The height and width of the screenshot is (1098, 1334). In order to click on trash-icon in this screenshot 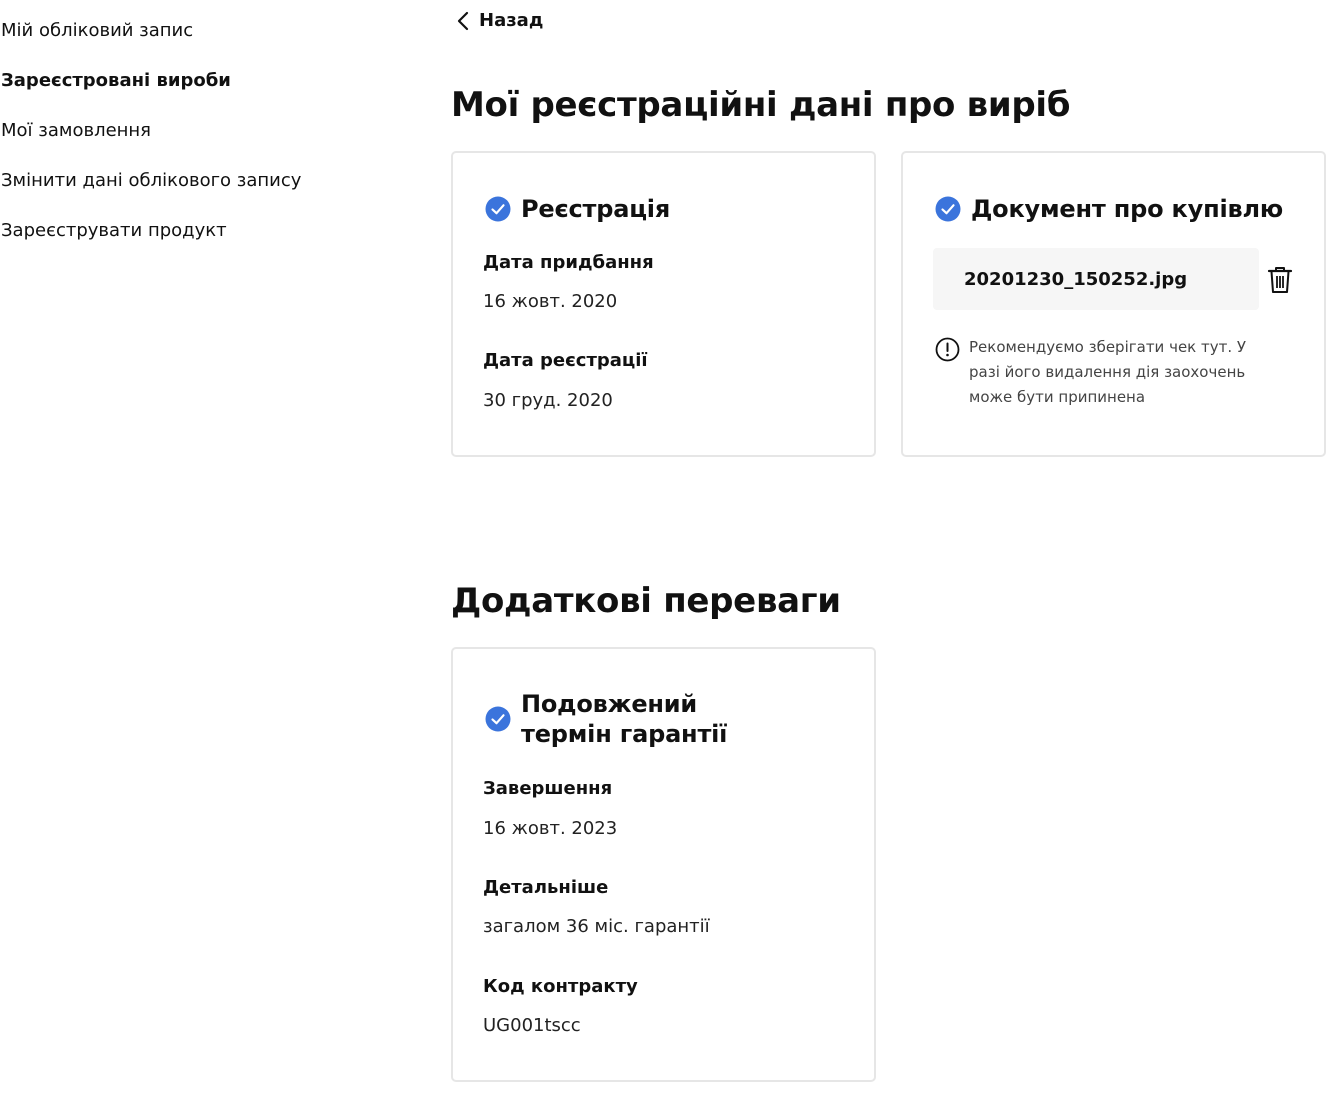, I will do `click(1280, 282)`.